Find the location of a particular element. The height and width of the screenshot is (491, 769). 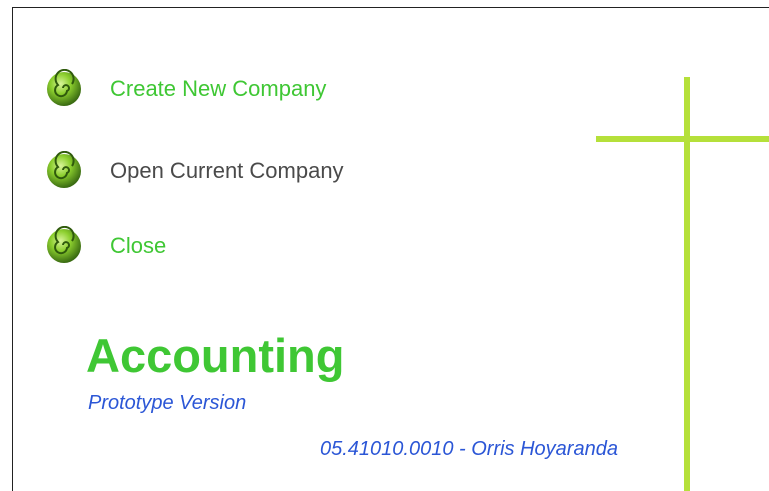

decorative-cross-horizontal is located at coordinates (682, 139).